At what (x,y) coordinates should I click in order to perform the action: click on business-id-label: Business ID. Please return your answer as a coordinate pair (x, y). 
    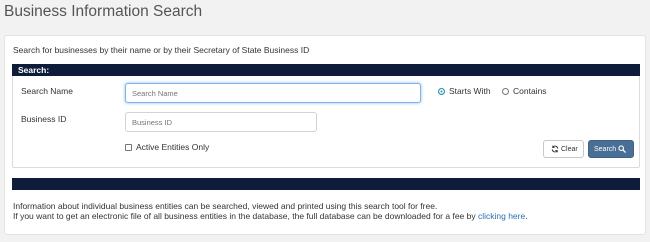
    Looking at the image, I should click on (44, 119).